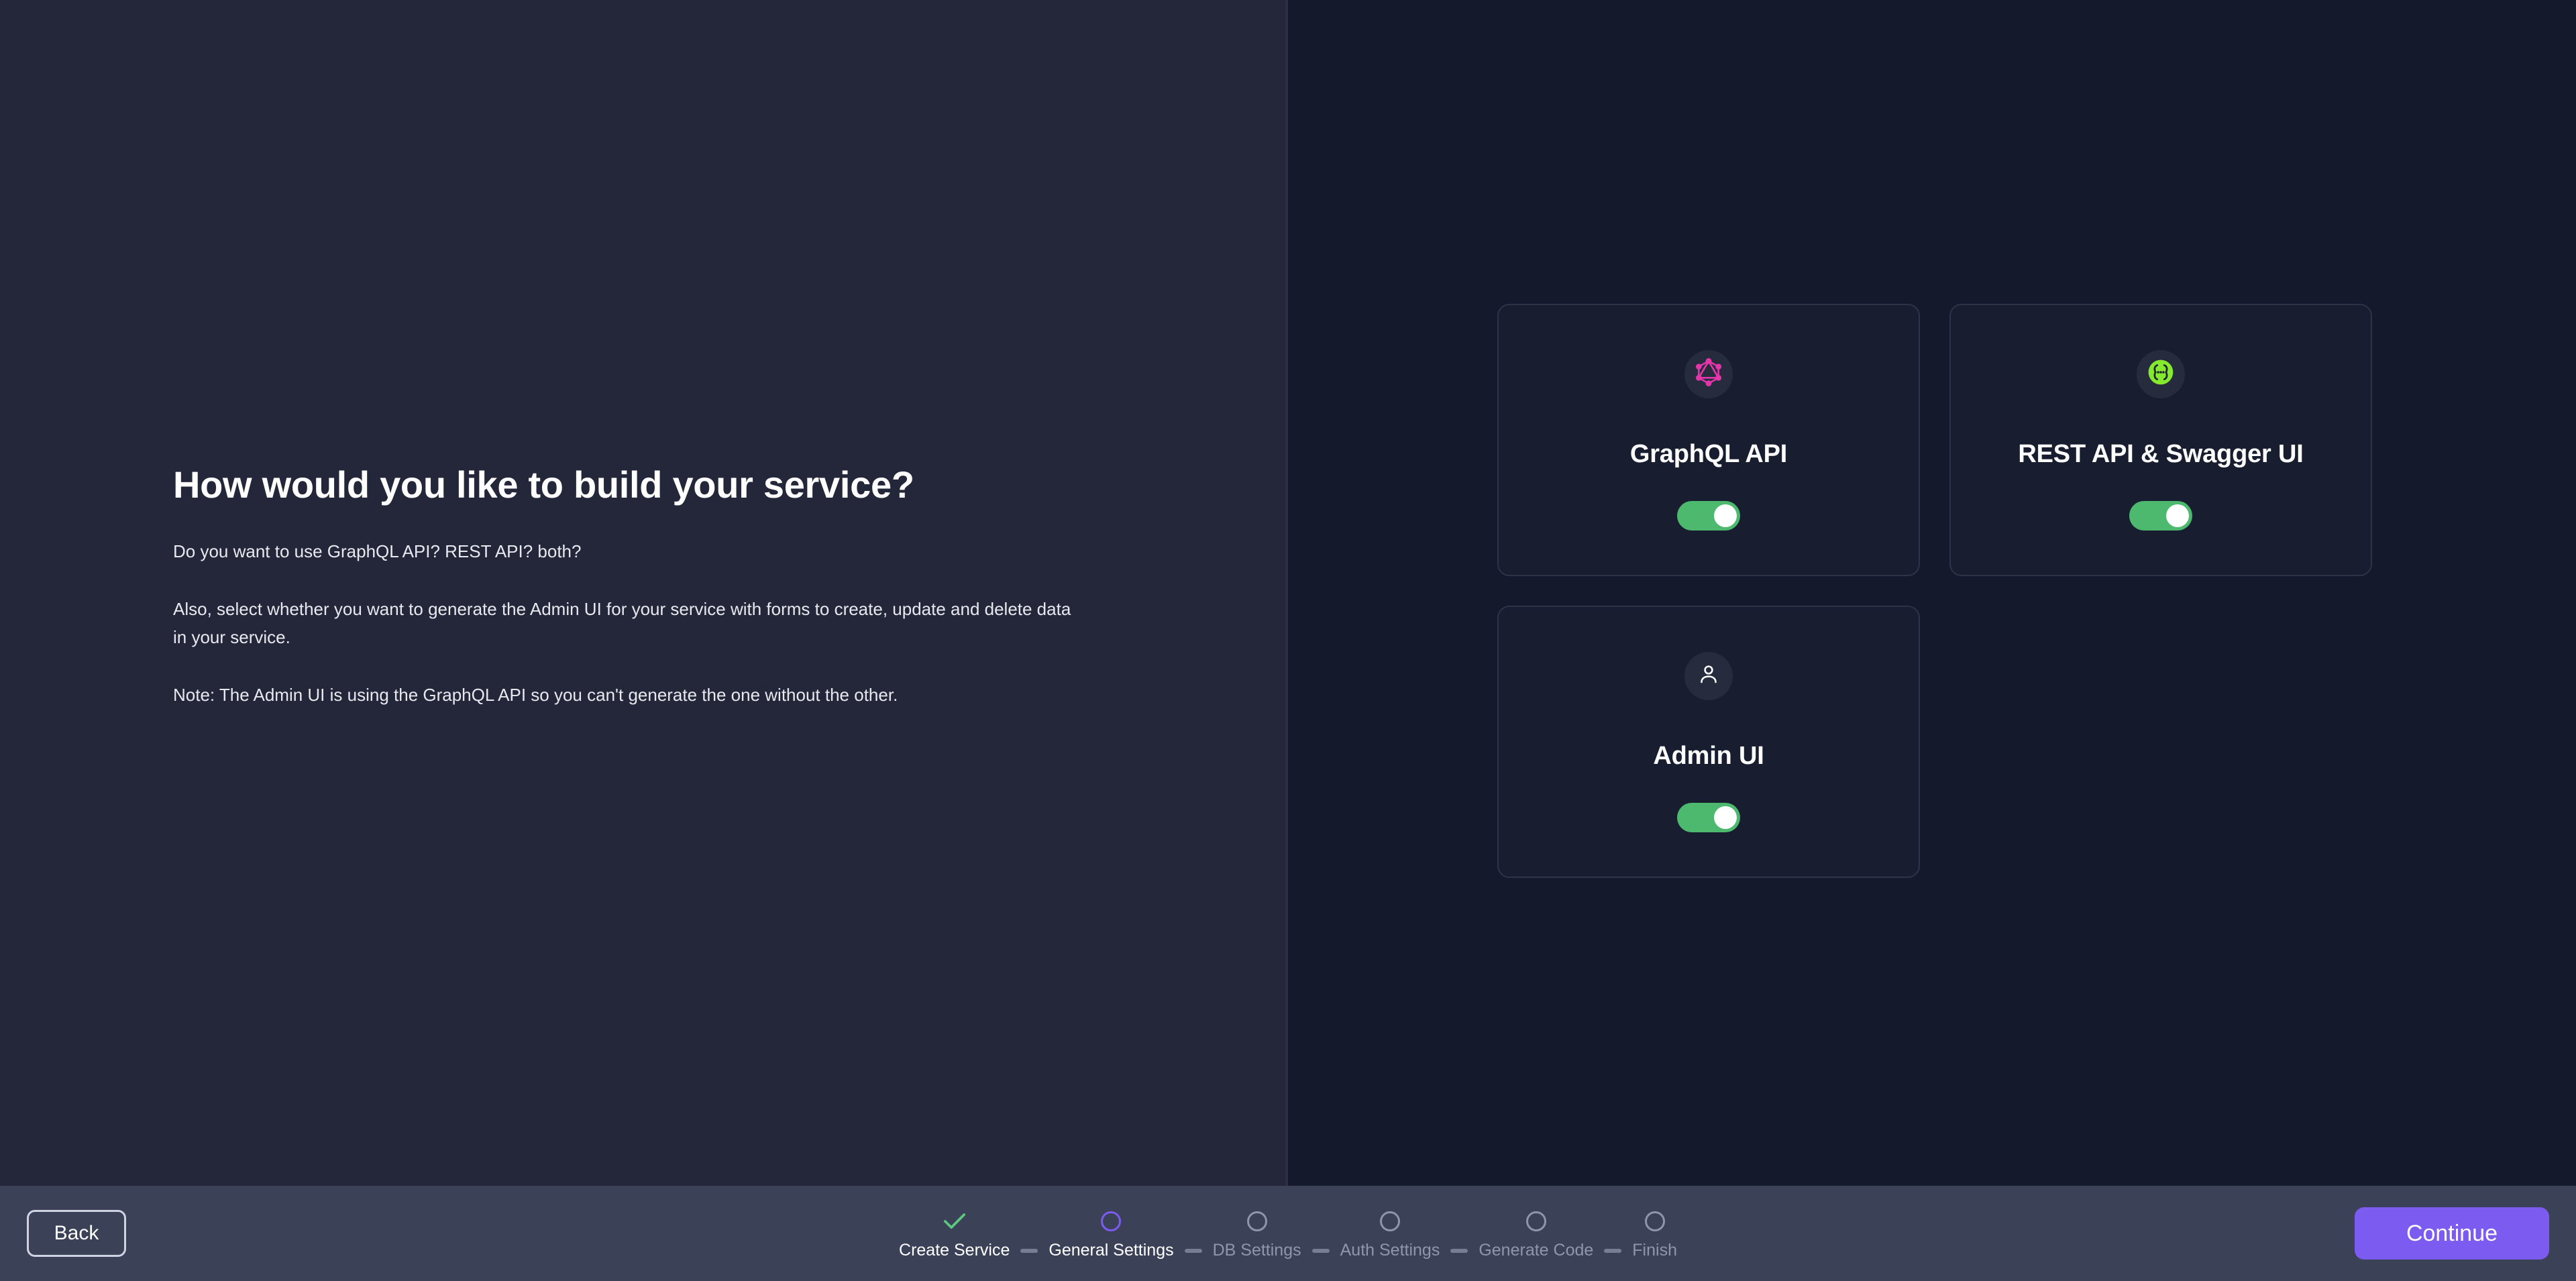 The image size is (2576, 1281). I want to click on stepper-item-create-service: Create Service, so click(954, 1233).